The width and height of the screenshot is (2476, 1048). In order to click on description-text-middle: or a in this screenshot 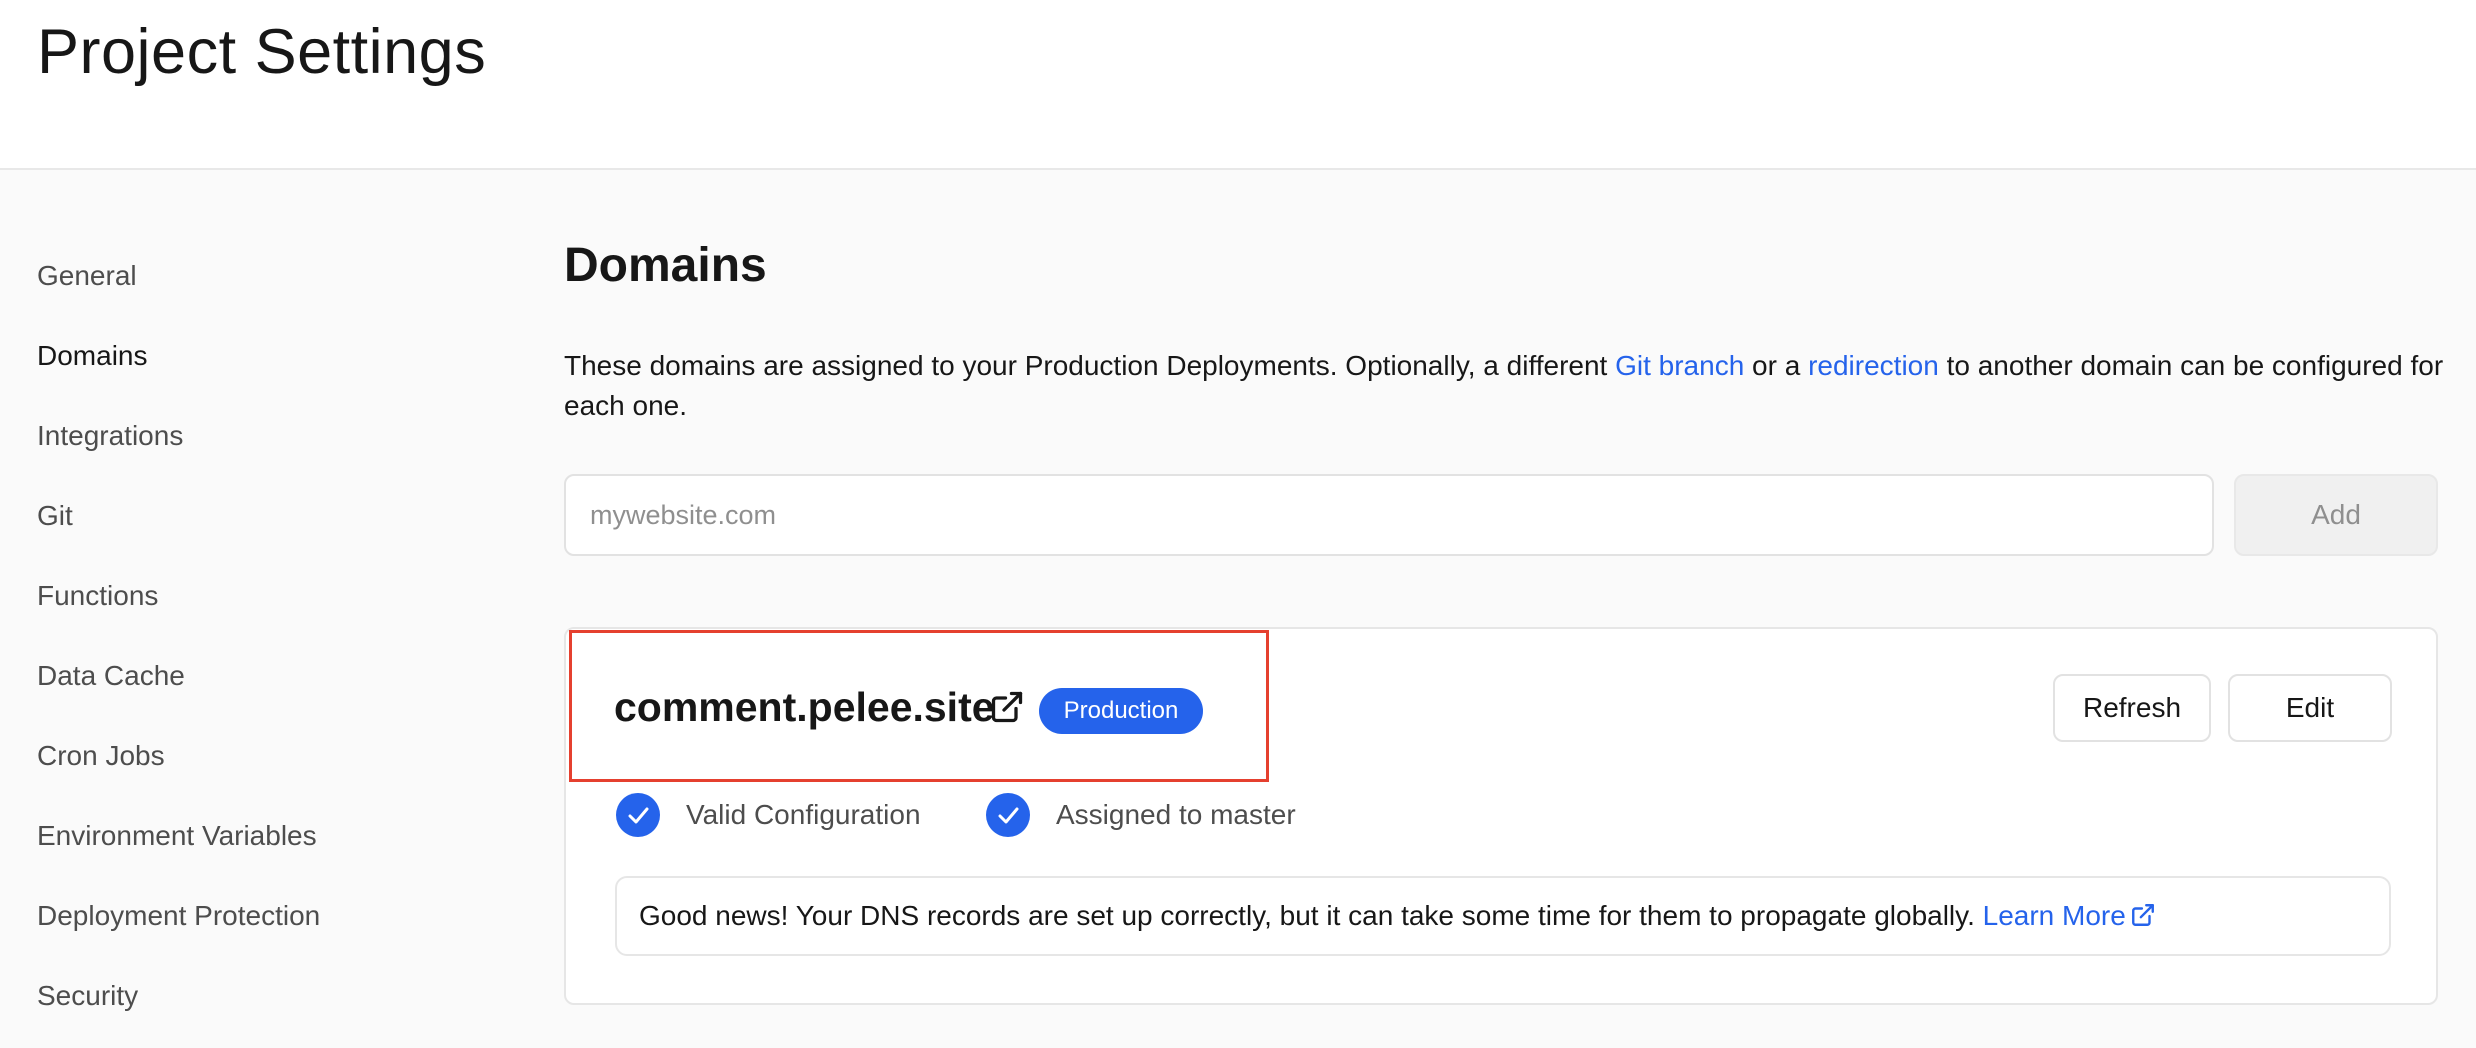, I will do `click(1776, 365)`.